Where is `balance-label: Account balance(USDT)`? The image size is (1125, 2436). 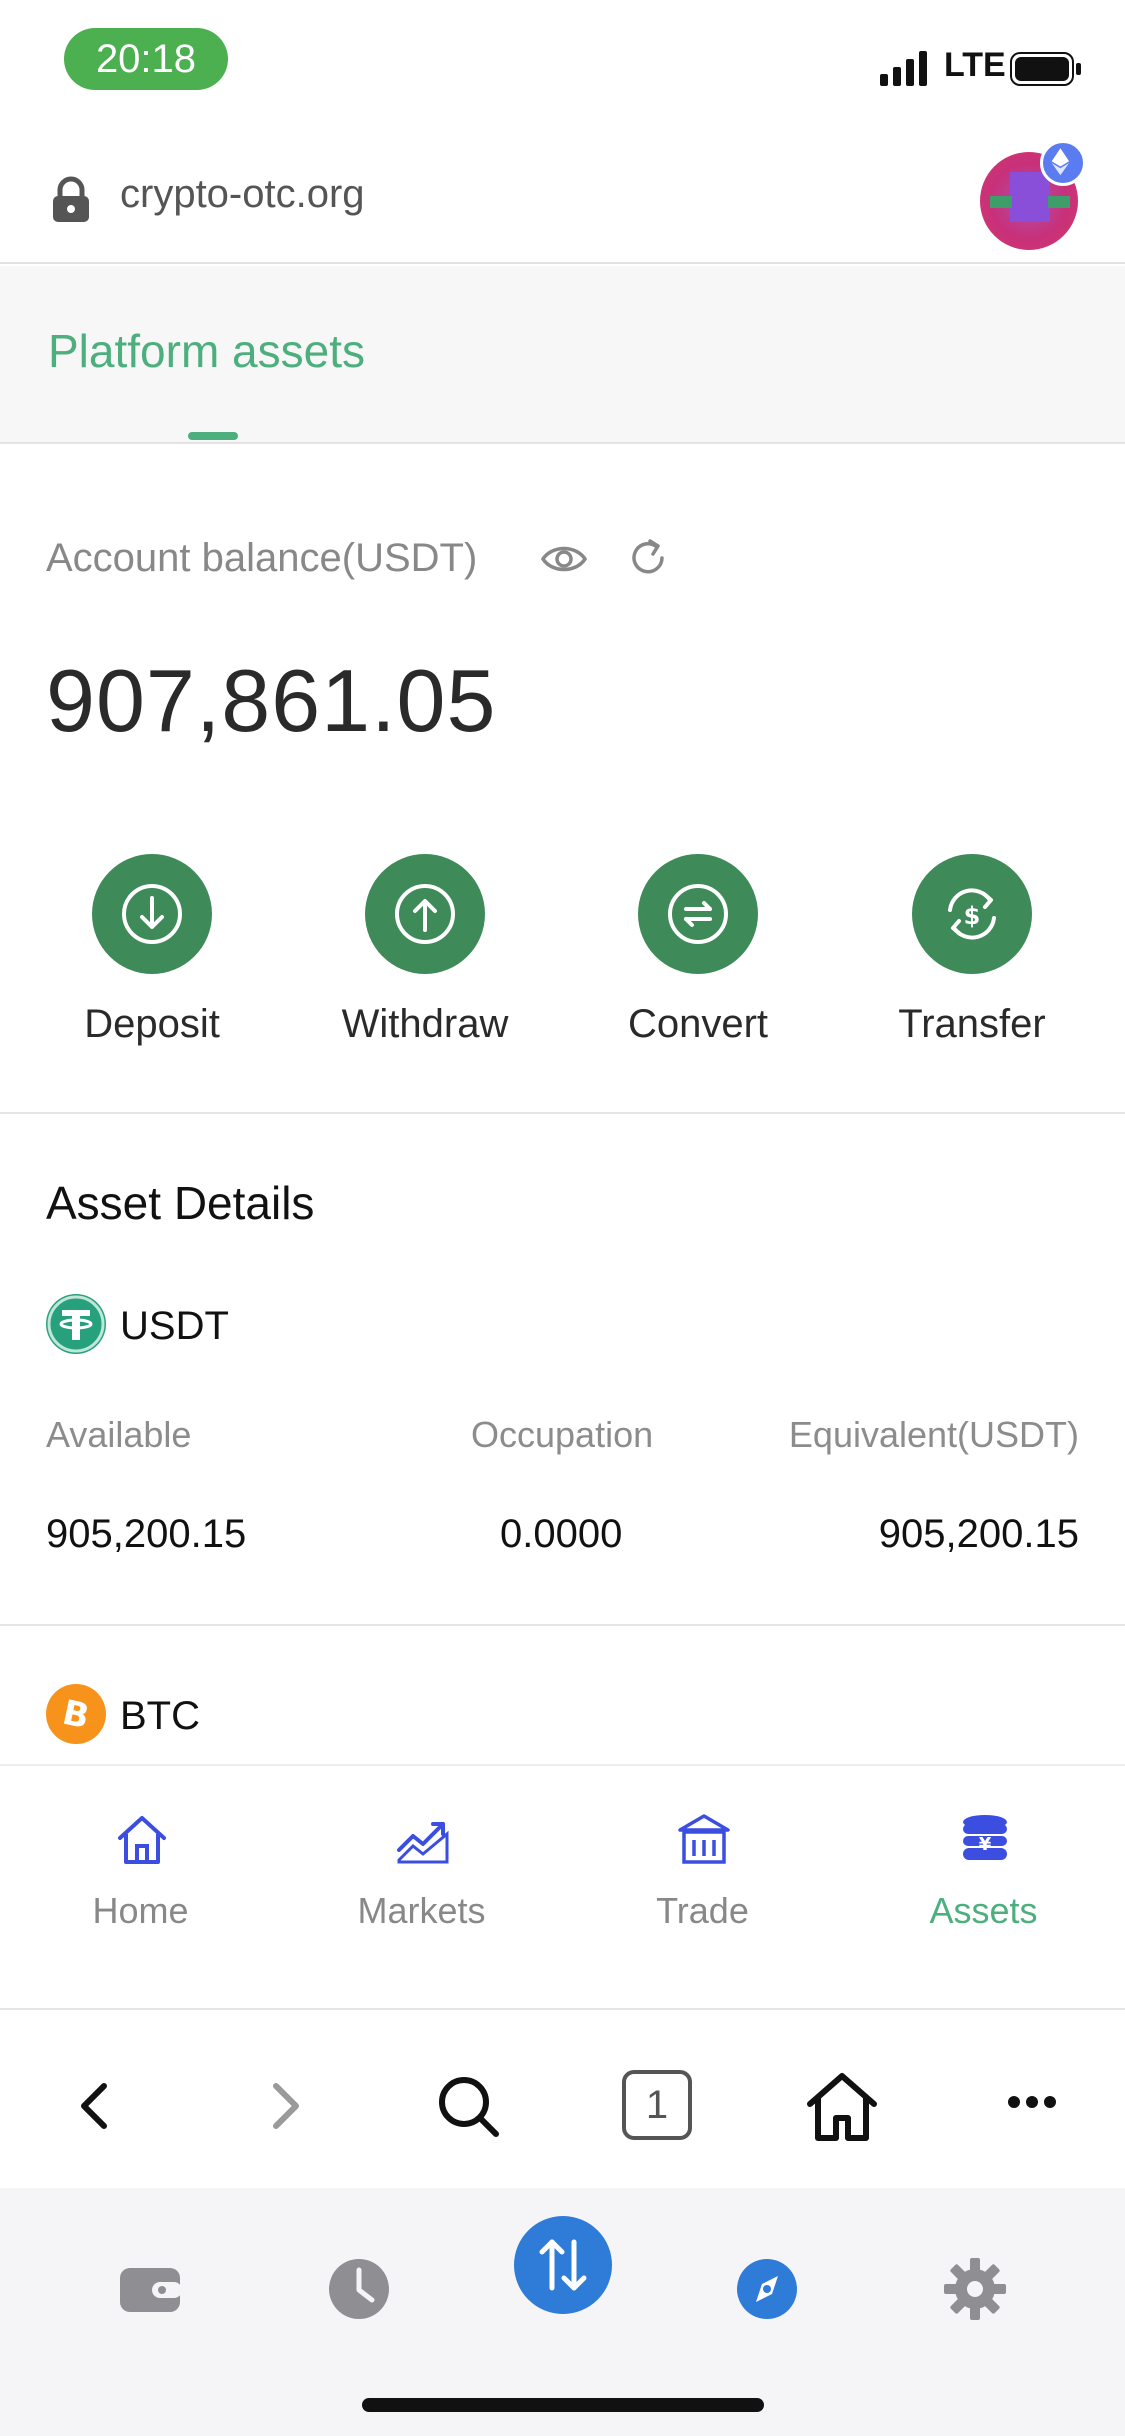 balance-label: Account balance(USDT) is located at coordinates (262, 558).